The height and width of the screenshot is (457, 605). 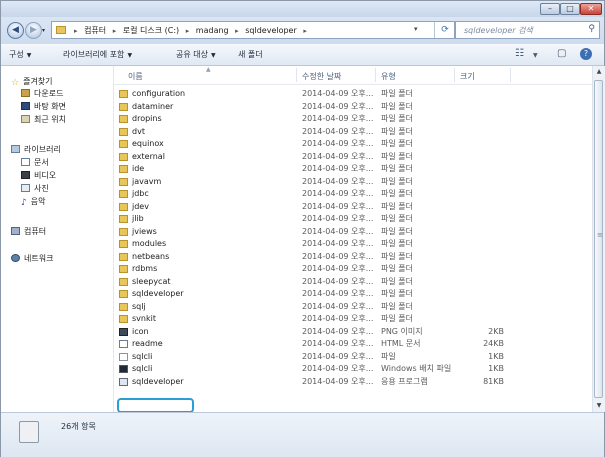 I want to click on include-in-library-button: 라이브러리에 포함 ▼, so click(x=97, y=54).